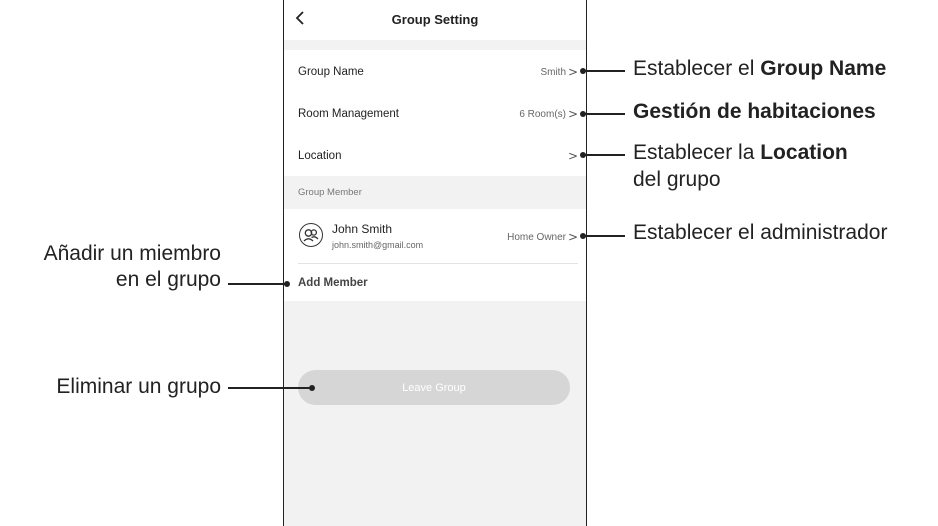  I want to click on callout-add-member-line2: en el grupo, so click(168, 279).